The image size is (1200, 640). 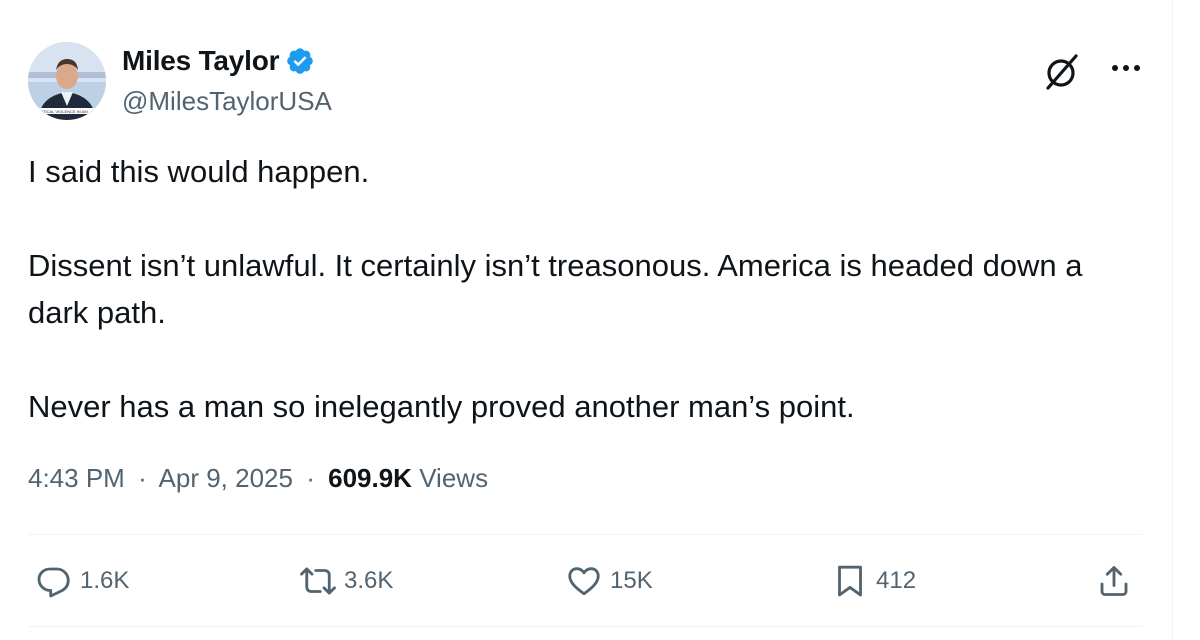 I want to click on more-options-icon, so click(x=1126, y=68).